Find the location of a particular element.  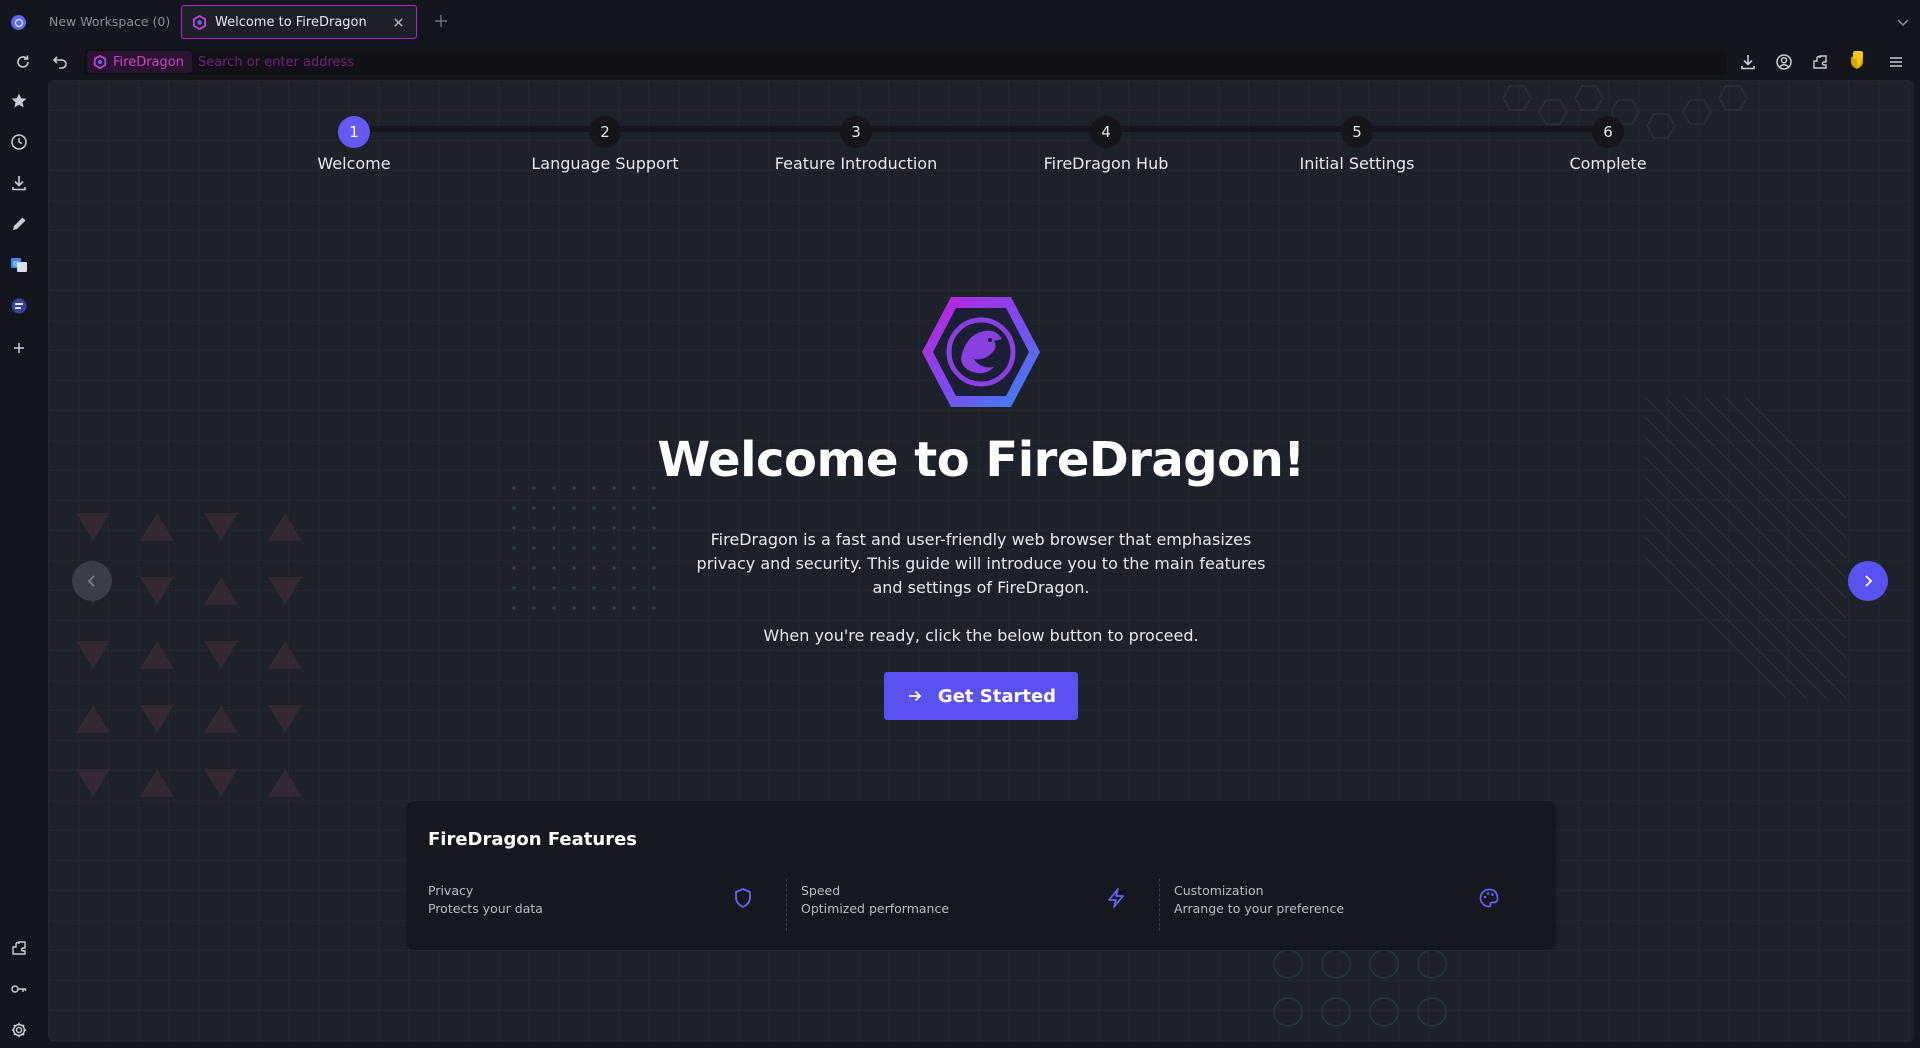

site-identity-label: FireDragon is located at coordinates (148, 62).